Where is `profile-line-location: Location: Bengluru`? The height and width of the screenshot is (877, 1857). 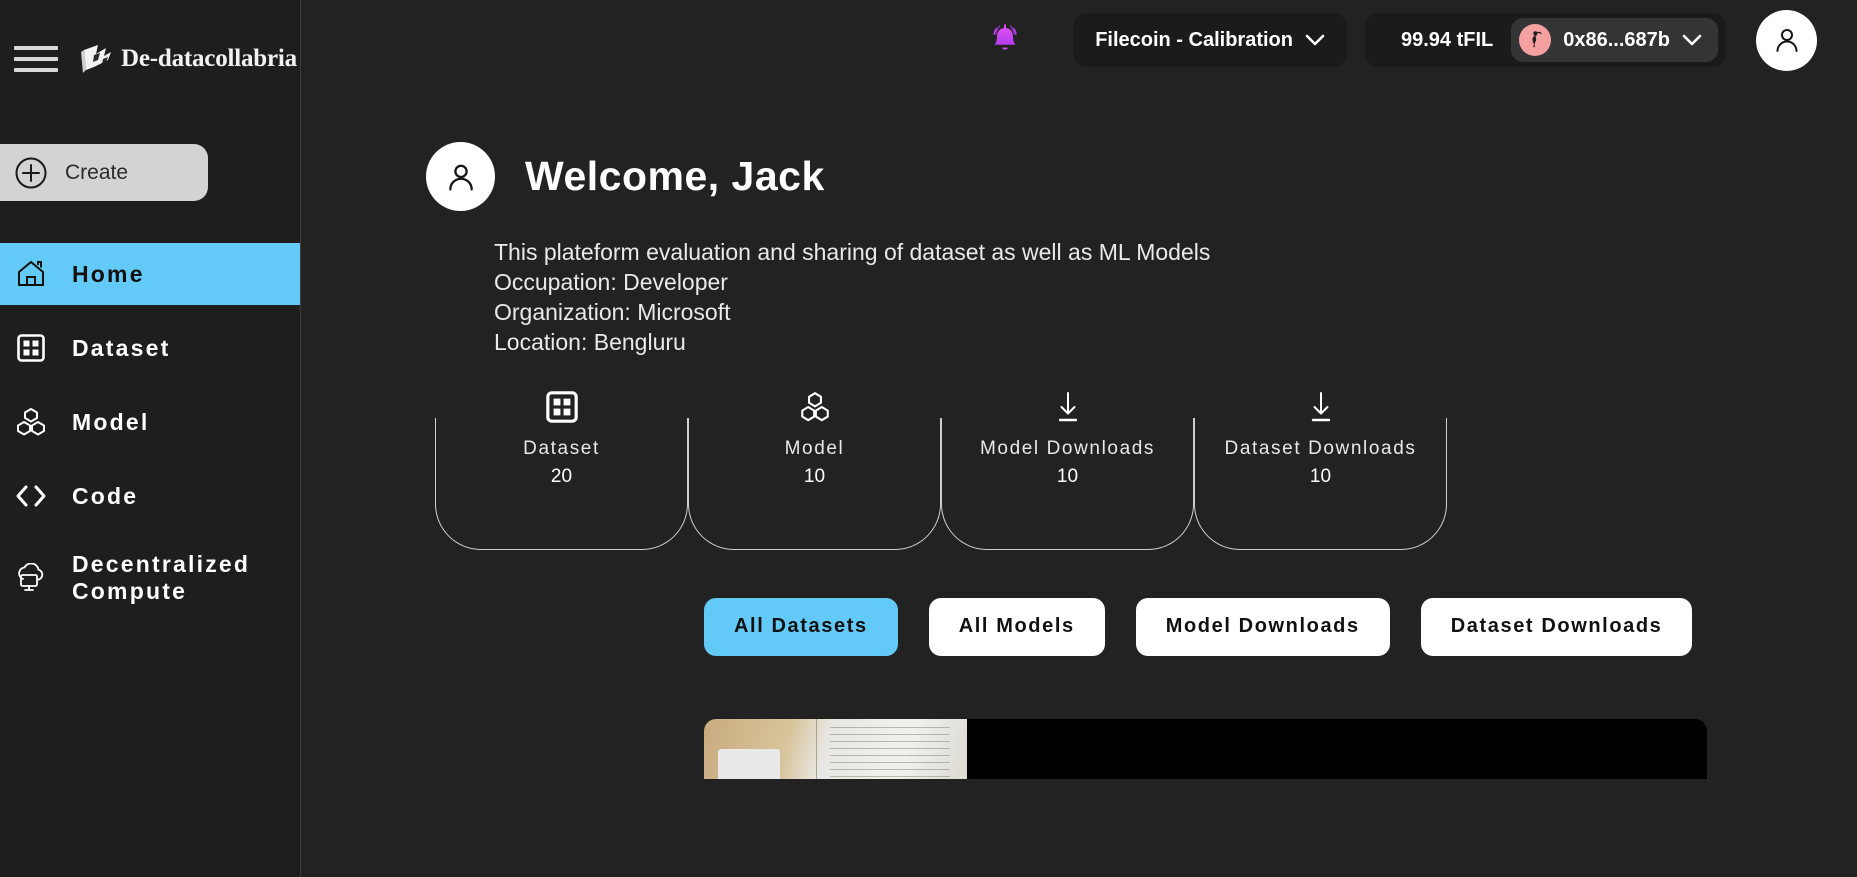
profile-line-location: Location: Bengluru is located at coordinates (590, 341).